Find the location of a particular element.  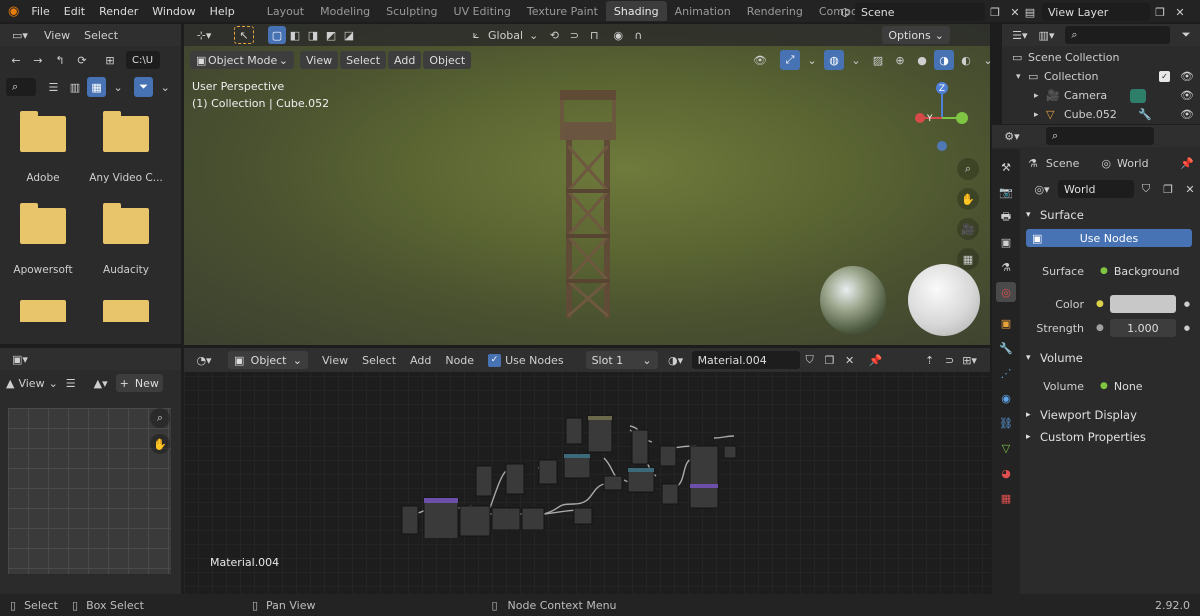

node-view-menu: View is located at coordinates (335, 360).